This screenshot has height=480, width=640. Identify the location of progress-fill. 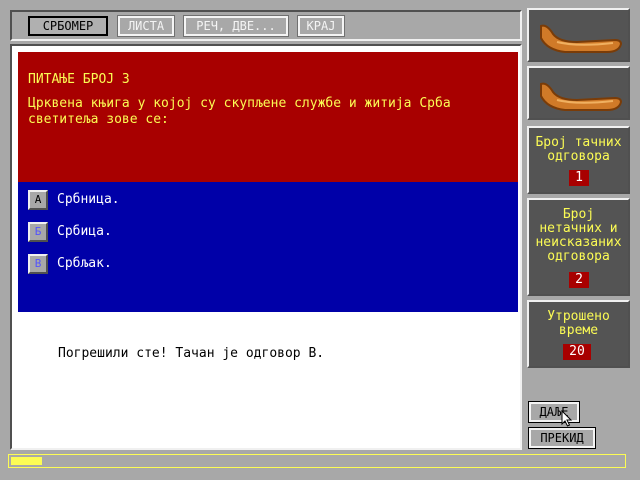
(26, 461).